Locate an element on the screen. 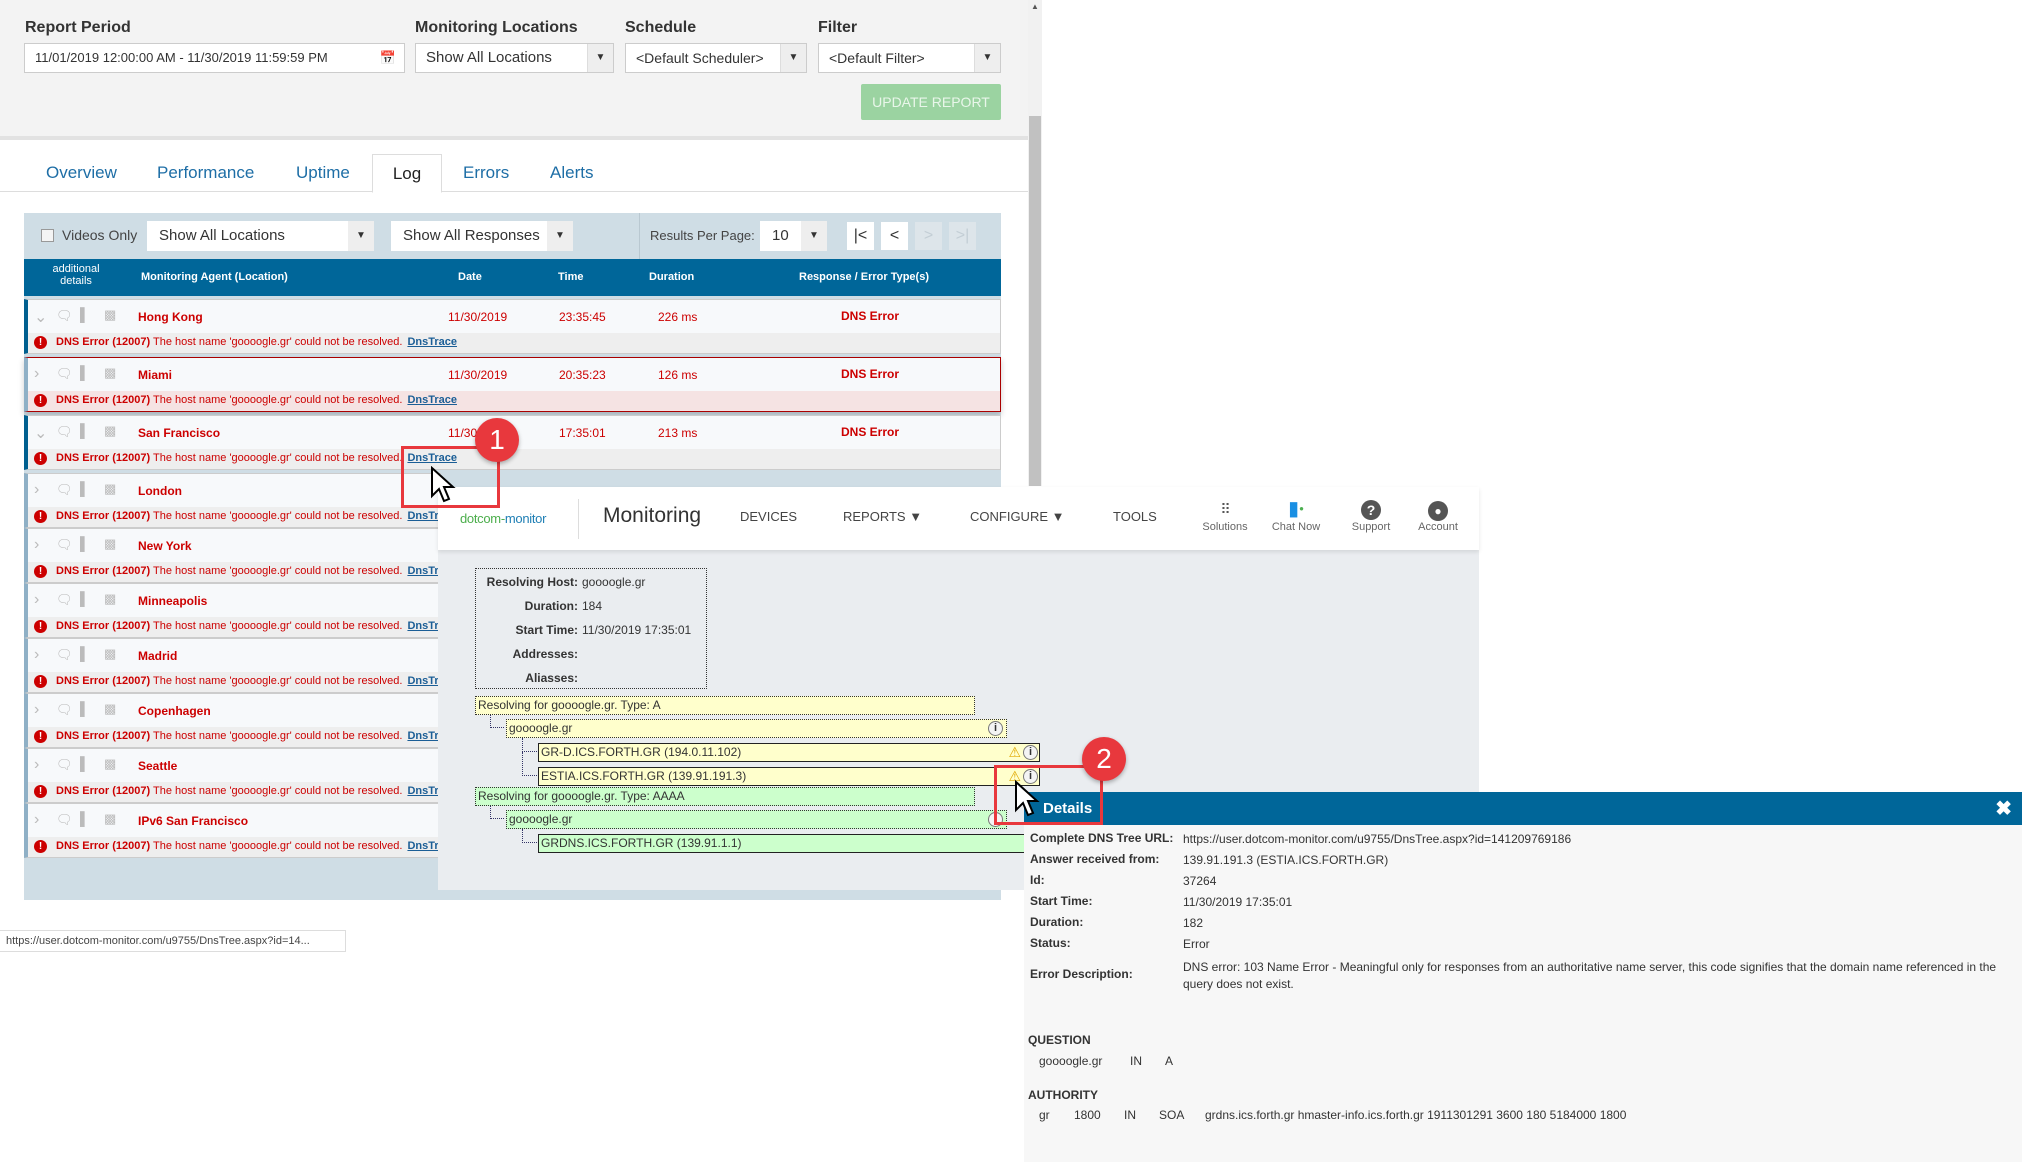 This screenshot has height=1162, width=2022. log-locations-select: Show All Locations ▼ is located at coordinates (260, 236).